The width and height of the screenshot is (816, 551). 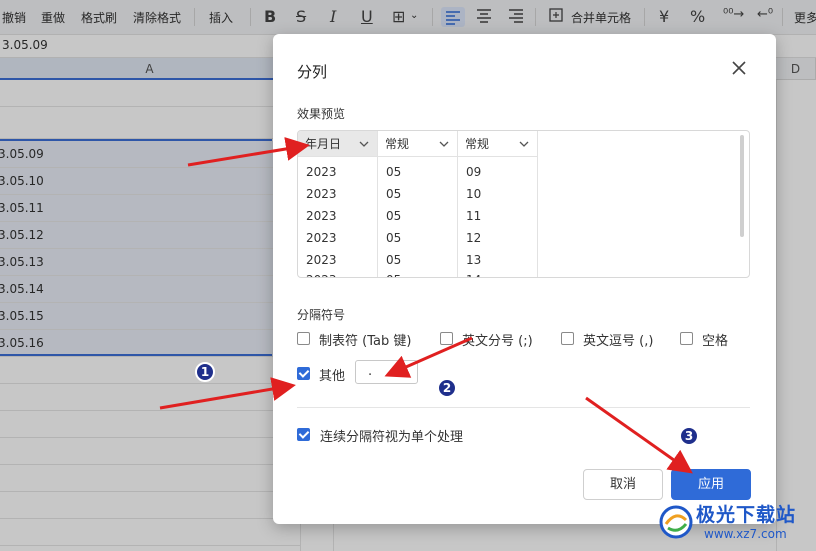 What do you see at coordinates (618, 339) in the screenshot?
I see `comma-checkbox-label: 英文逗号 (,)` at bounding box center [618, 339].